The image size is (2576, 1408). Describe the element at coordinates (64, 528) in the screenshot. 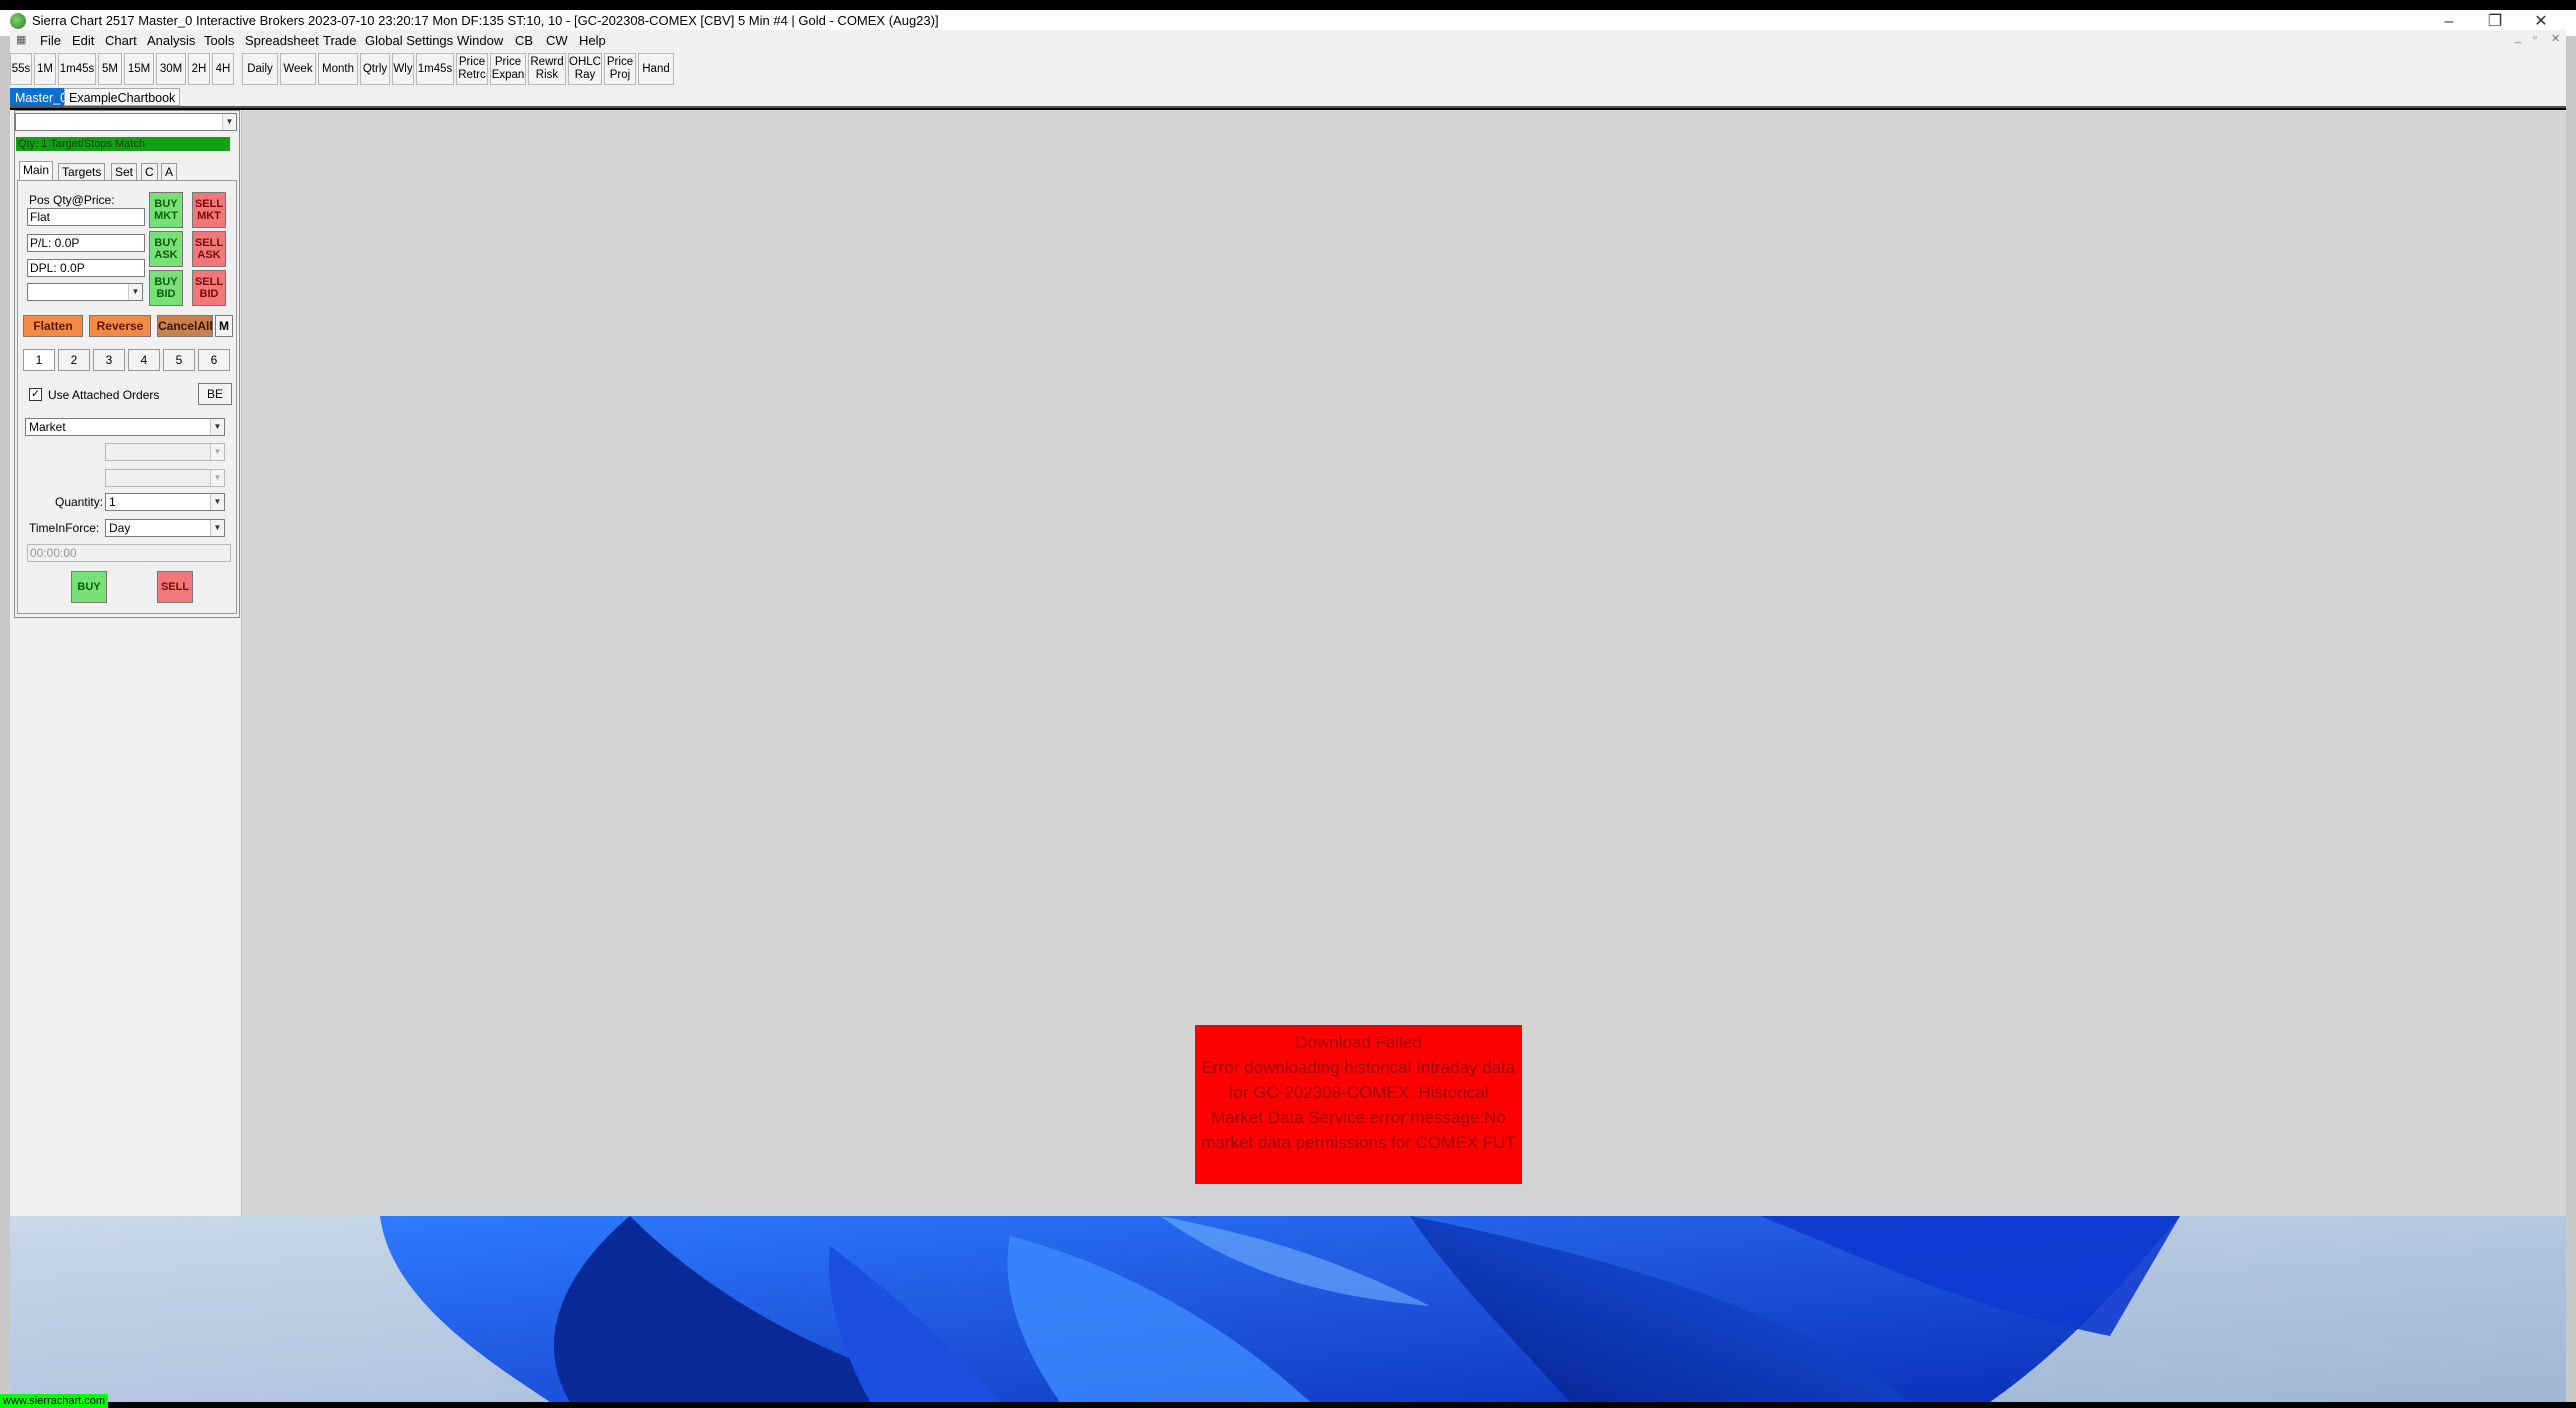

I see `time-in-force-label: TimeInForce:` at that location.